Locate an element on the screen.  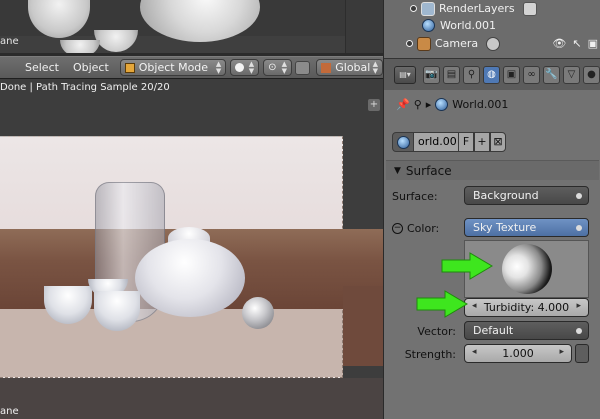
outliner-item-camera: Camera 👁 ↖ ▣ is located at coordinates (502, 43).